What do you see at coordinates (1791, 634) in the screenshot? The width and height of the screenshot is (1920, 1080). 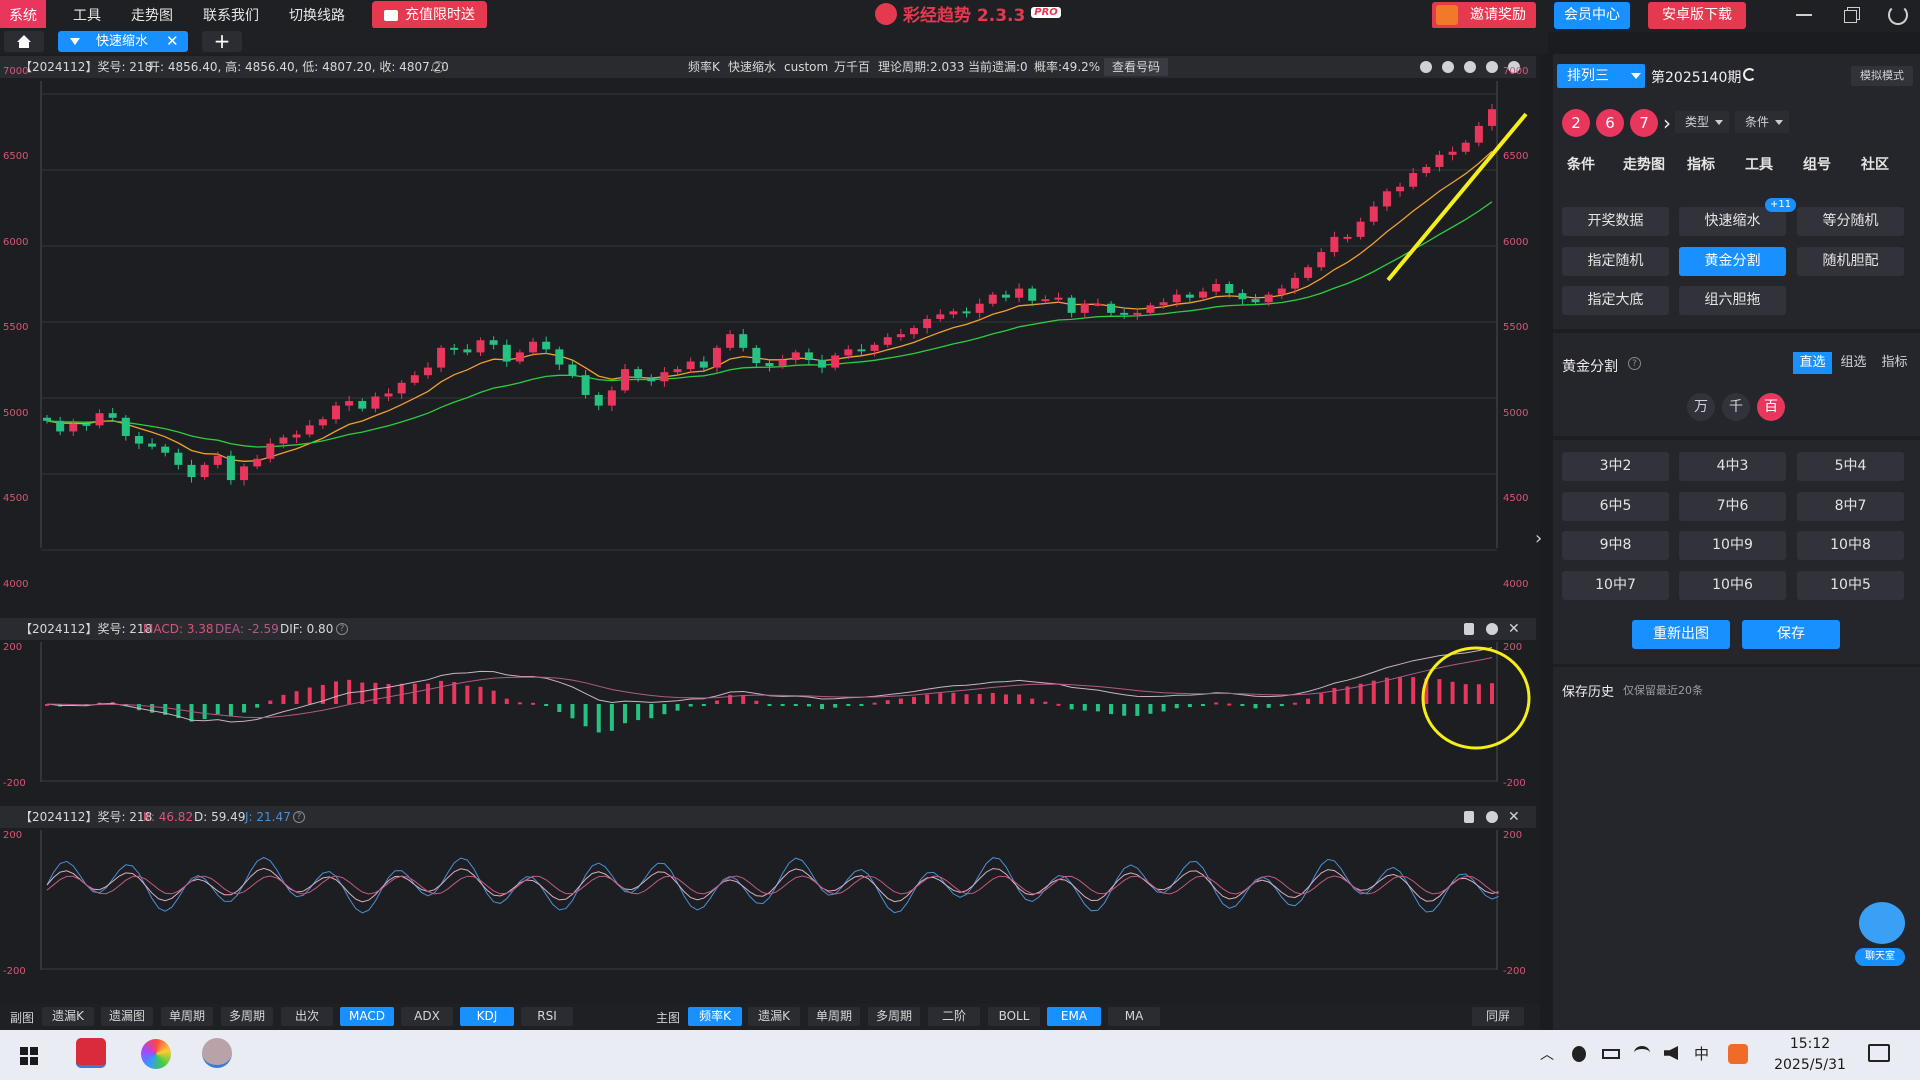 I see `save-button: 保存` at bounding box center [1791, 634].